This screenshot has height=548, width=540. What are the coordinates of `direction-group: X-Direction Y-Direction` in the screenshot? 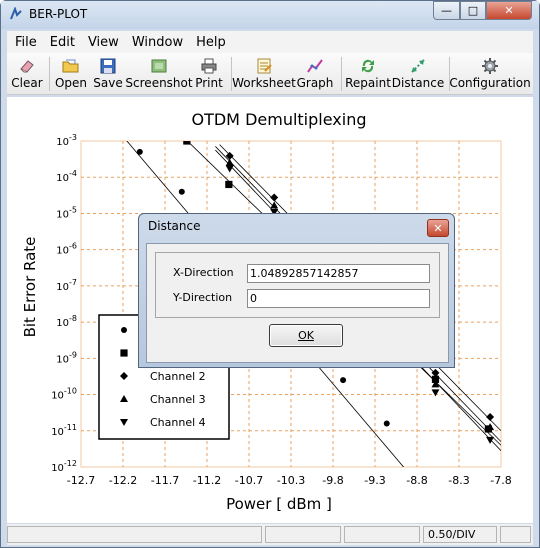 It's located at (297, 285).